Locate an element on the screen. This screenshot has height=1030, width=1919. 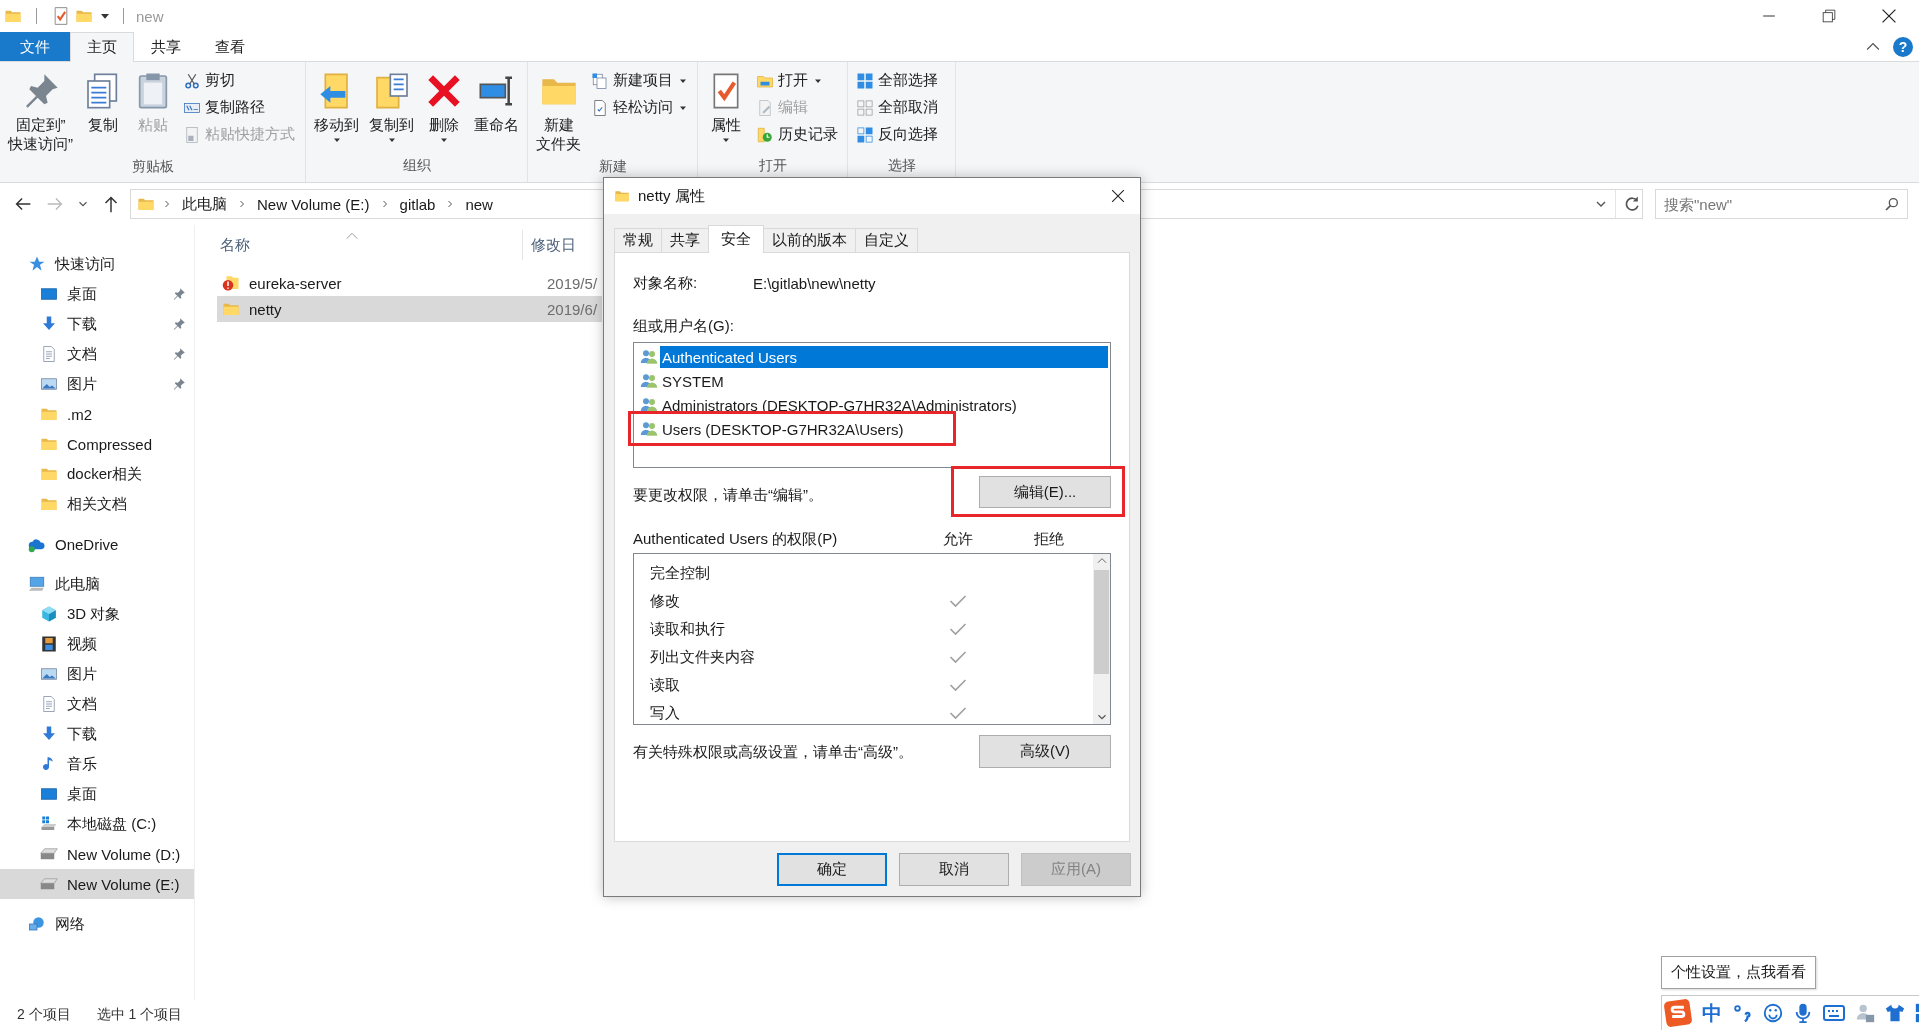
nav-item: 网络 is located at coordinates (97, 924).